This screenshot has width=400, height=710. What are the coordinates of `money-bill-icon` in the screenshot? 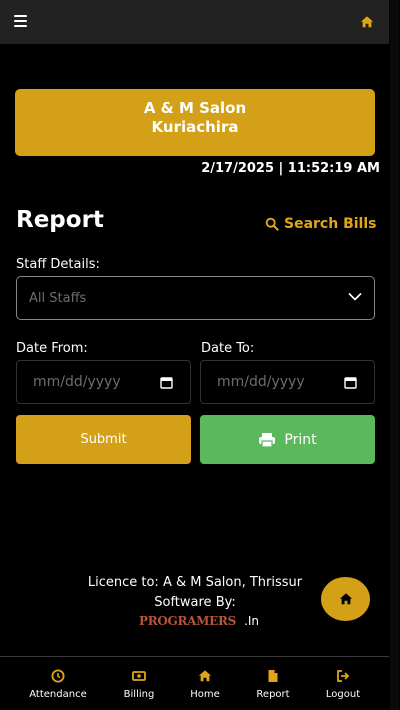 It's located at (139, 676).